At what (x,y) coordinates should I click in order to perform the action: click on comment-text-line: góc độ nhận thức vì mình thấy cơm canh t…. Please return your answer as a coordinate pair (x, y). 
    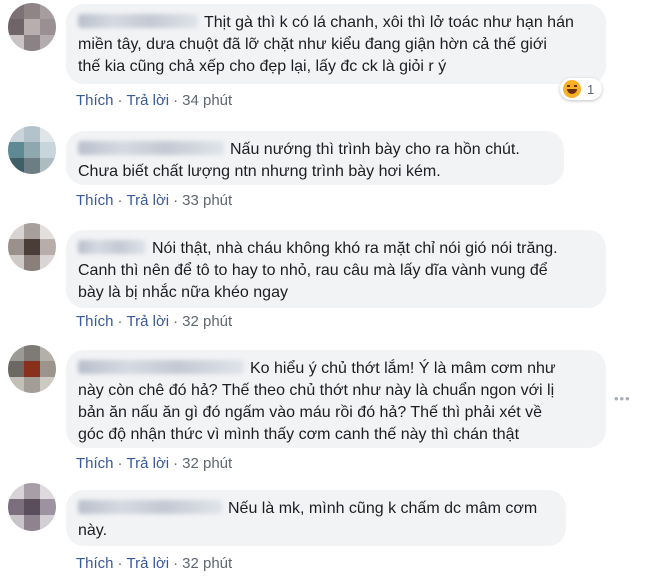
    Looking at the image, I should click on (299, 434).